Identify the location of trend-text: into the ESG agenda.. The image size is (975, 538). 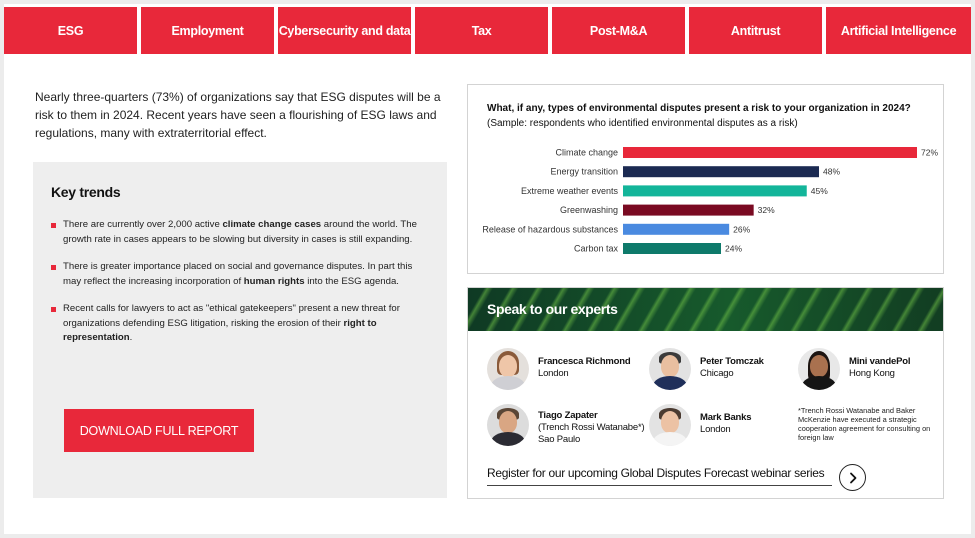
(351, 281).